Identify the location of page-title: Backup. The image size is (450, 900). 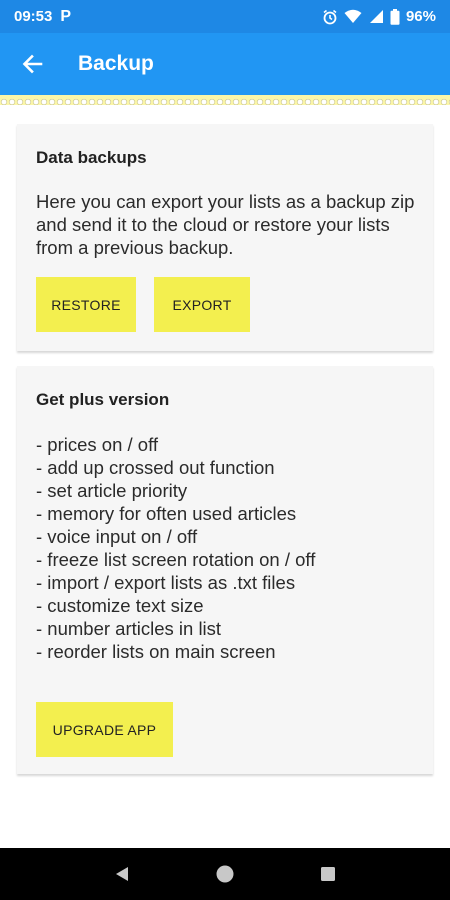
(116, 63).